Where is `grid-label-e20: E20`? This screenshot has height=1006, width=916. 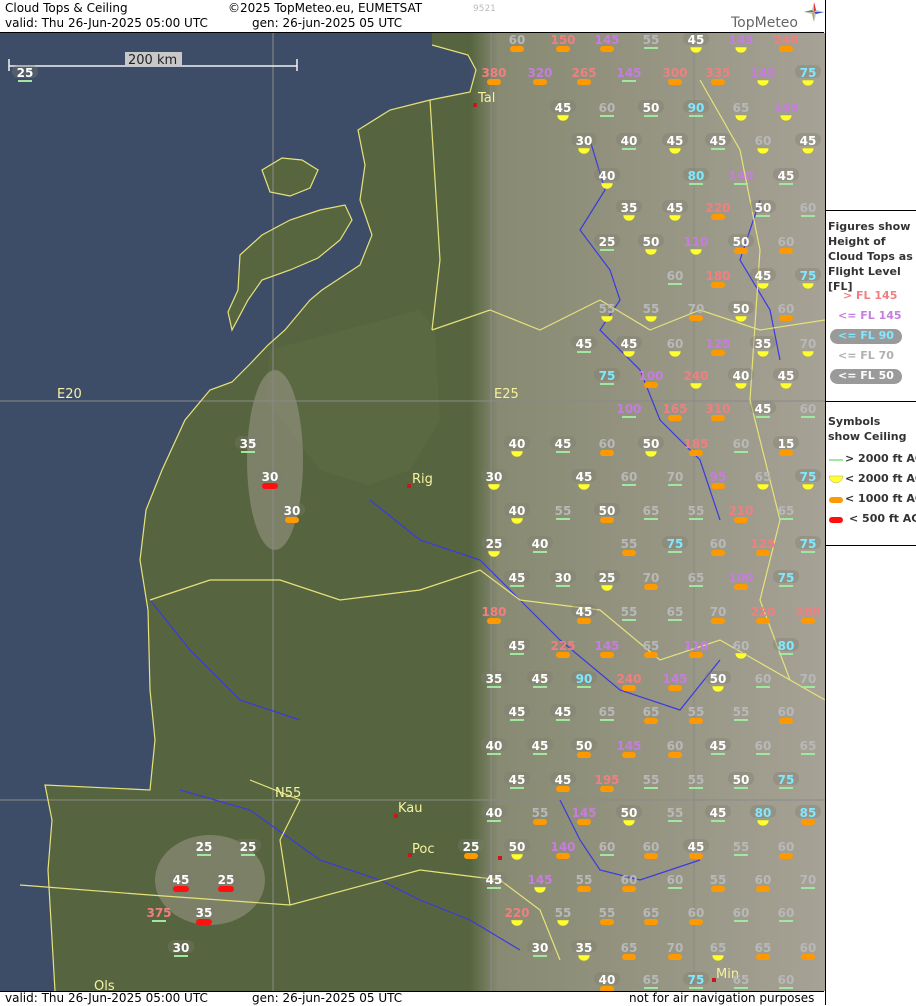
grid-label-e20: E20 is located at coordinates (69, 394).